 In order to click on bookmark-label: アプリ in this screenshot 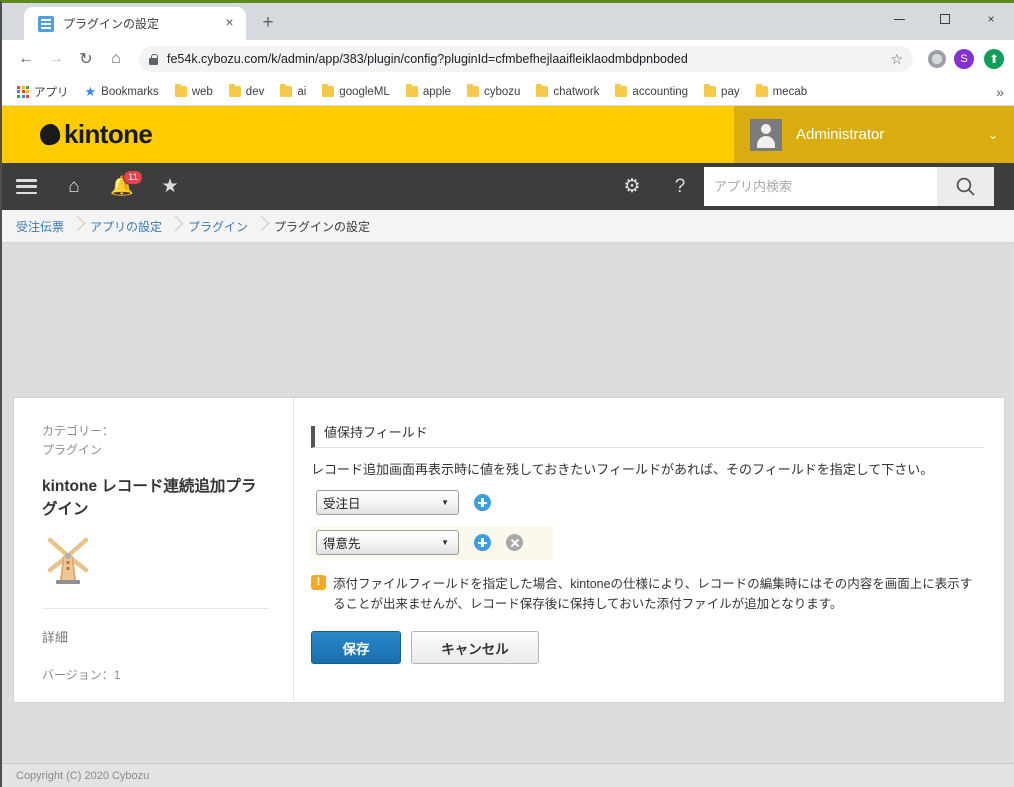, I will do `click(51, 92)`.